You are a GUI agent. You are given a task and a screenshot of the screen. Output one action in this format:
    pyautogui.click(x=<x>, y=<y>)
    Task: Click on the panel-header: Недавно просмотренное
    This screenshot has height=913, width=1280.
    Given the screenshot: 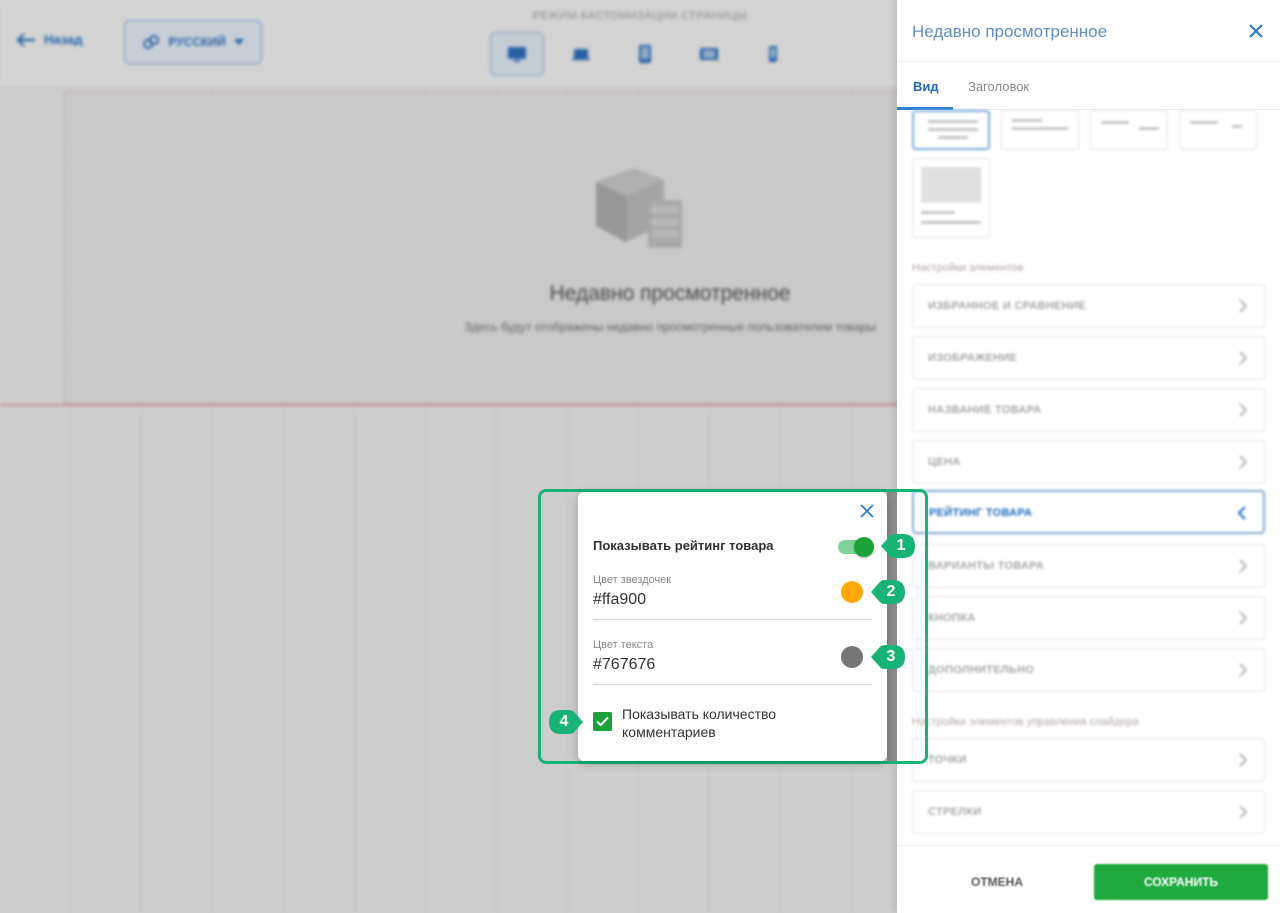 What is the action you would take?
    pyautogui.click(x=1088, y=31)
    